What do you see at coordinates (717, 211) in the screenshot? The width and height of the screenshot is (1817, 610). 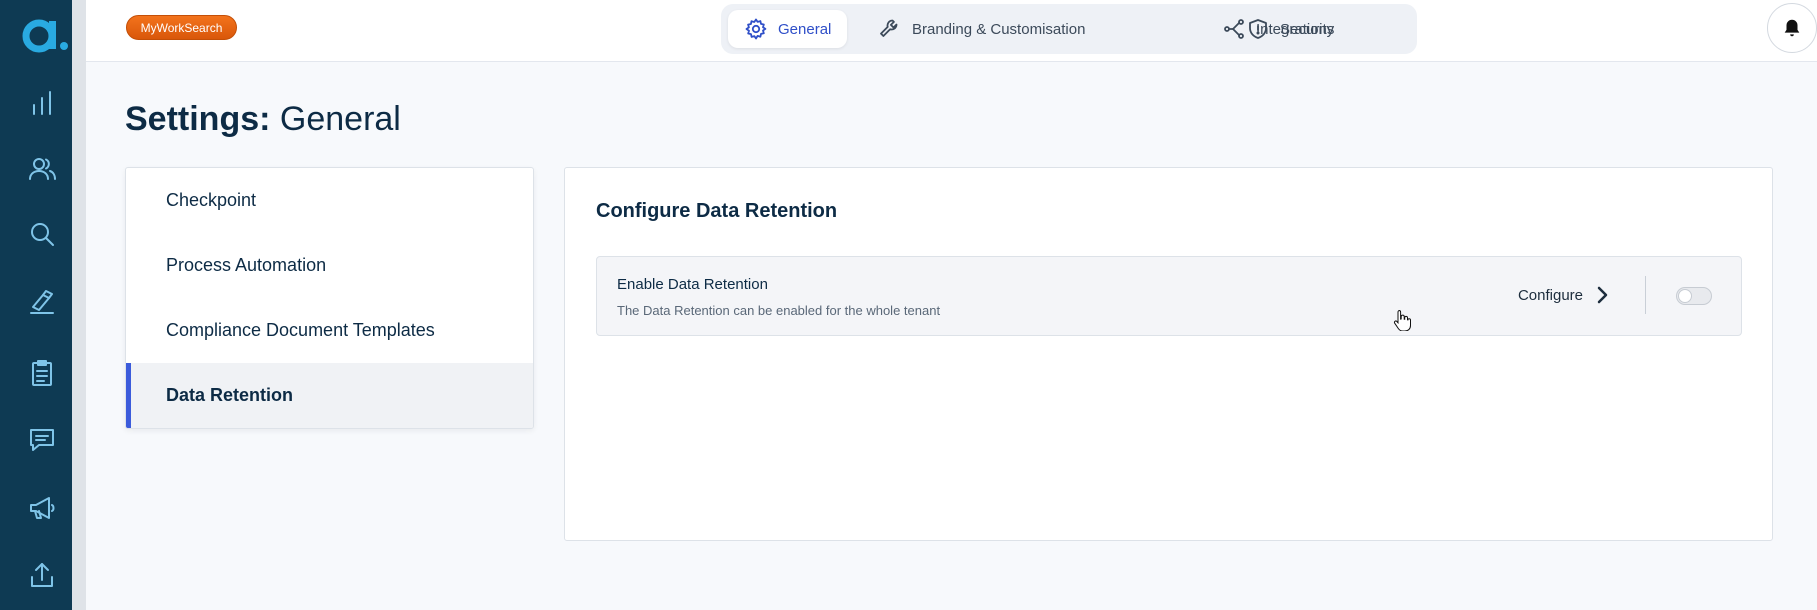 I see `panel-title: Configure Data Retention` at bounding box center [717, 211].